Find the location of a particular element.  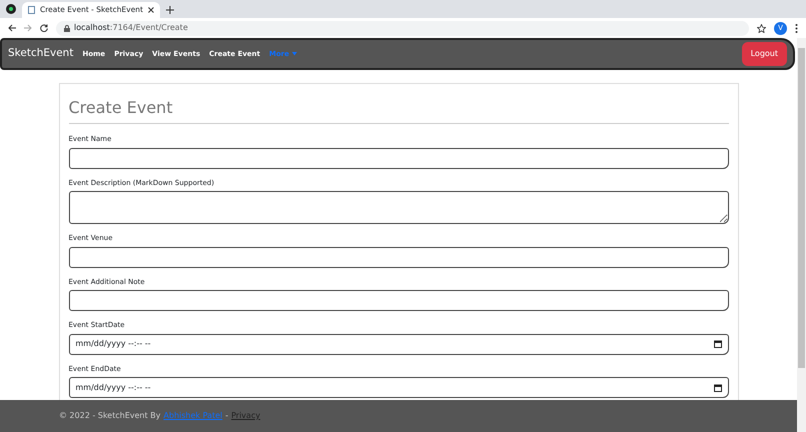

logout-button: Logout is located at coordinates (764, 54).